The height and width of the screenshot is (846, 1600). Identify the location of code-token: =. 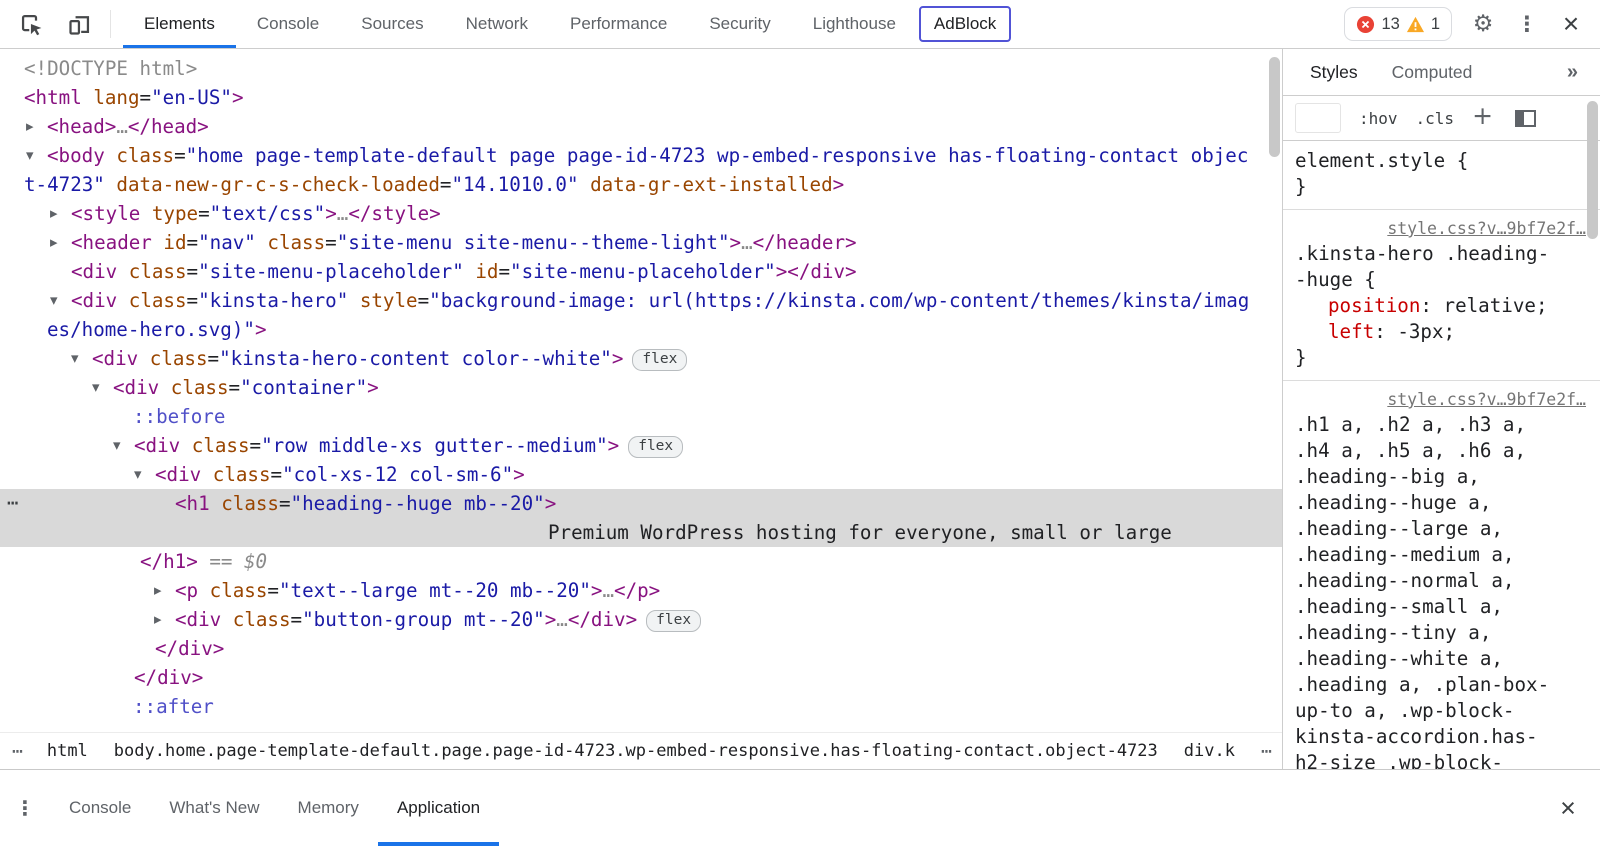
(213, 358).